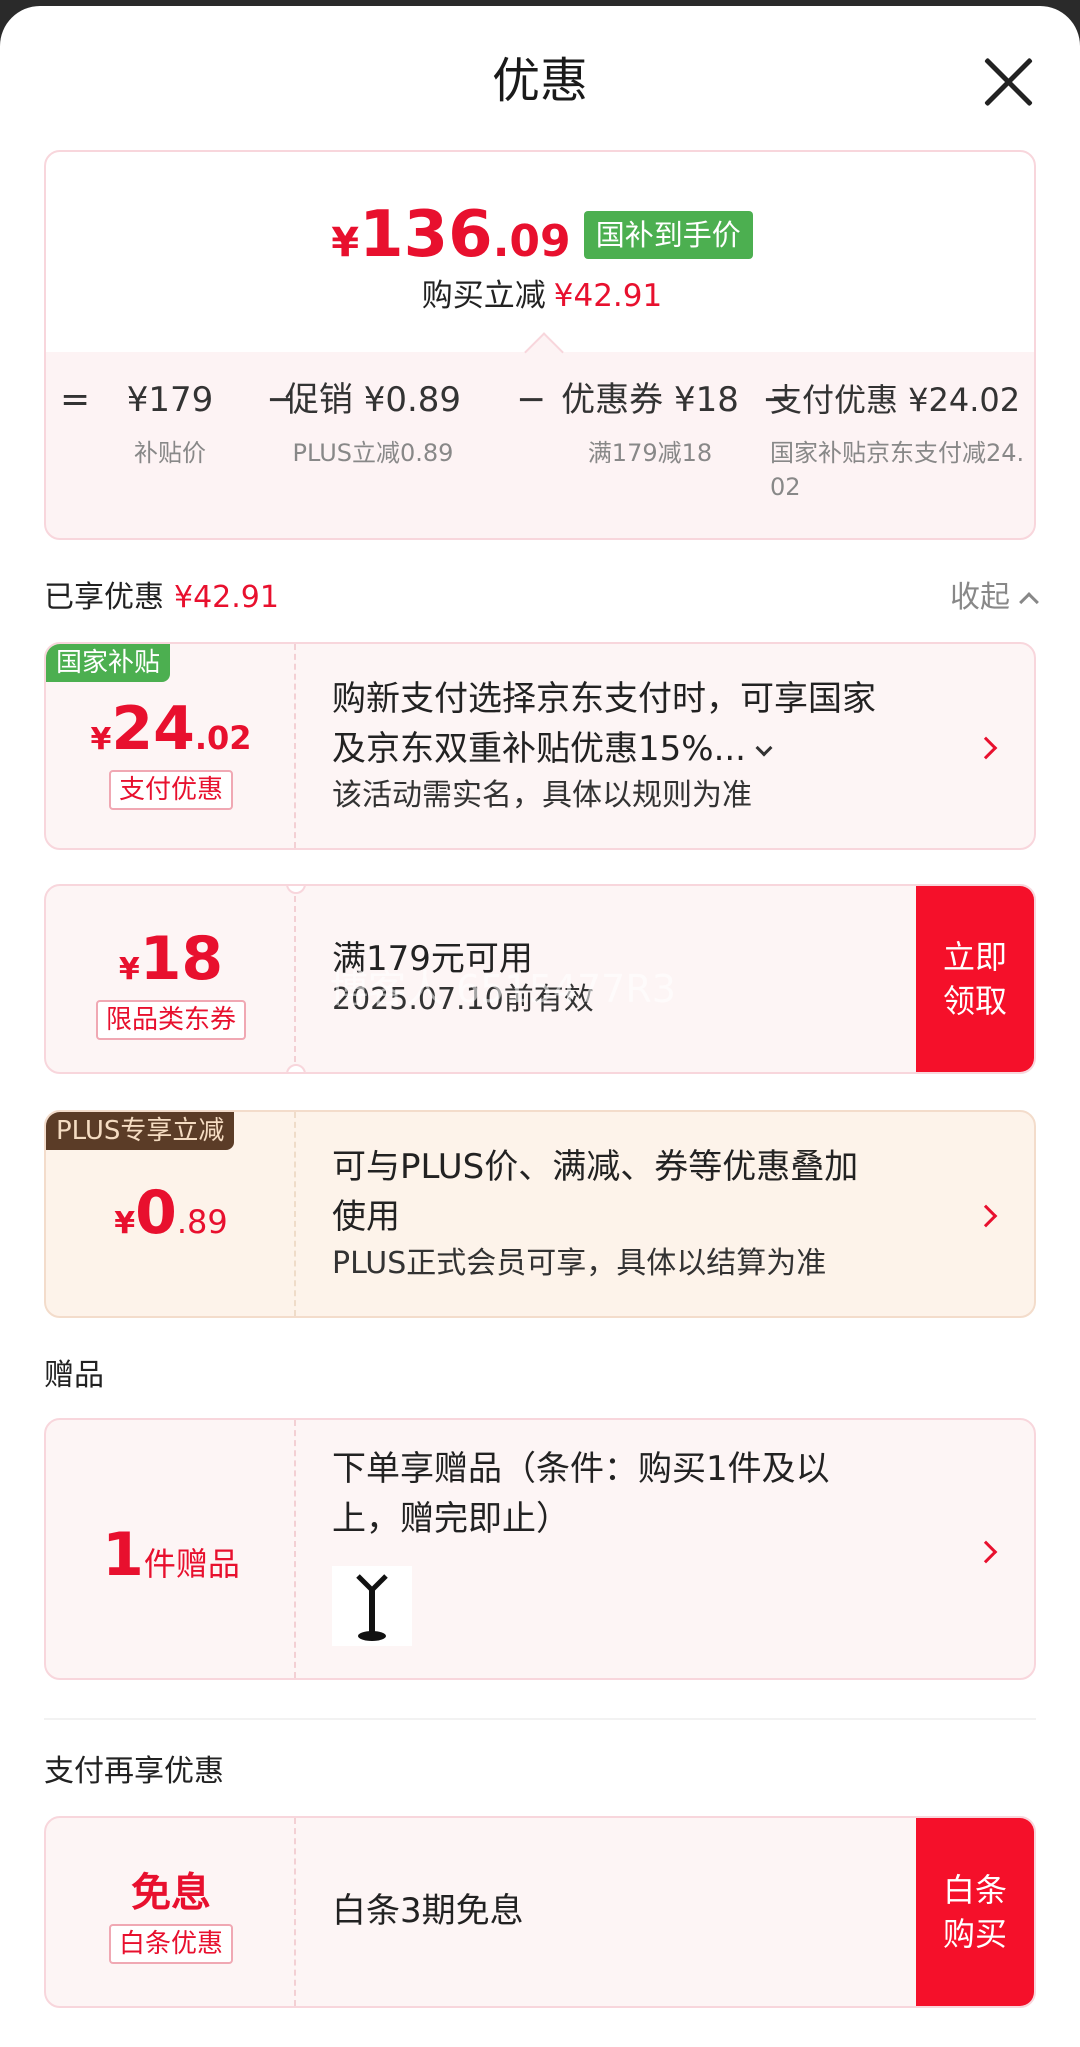 The image size is (1080, 2047). I want to click on formula-value: ¥179, so click(170, 400).